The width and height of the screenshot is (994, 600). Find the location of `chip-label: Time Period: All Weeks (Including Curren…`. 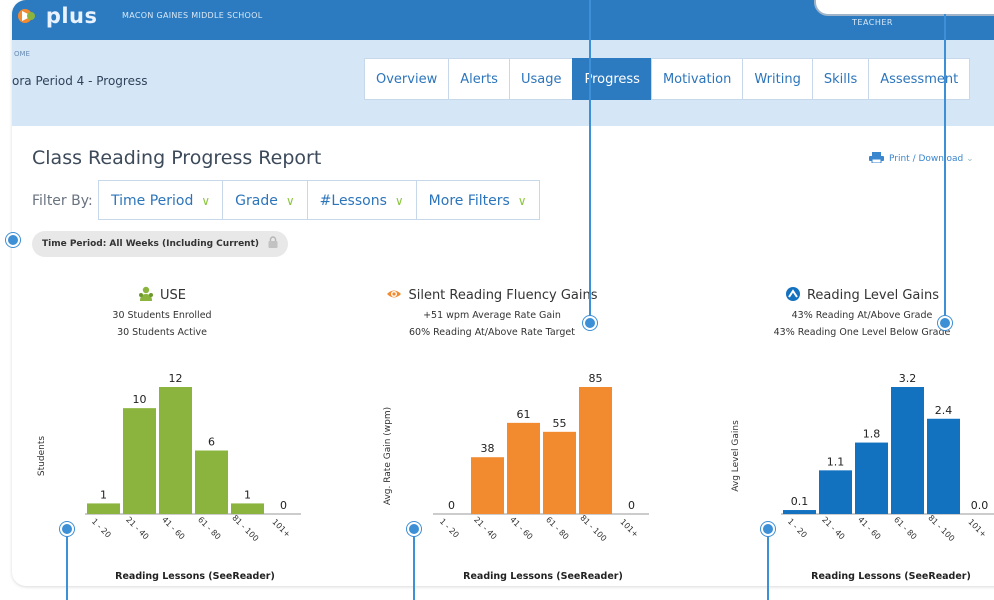

chip-label: Time Period: All Weeks (Including Curren… is located at coordinates (151, 244).